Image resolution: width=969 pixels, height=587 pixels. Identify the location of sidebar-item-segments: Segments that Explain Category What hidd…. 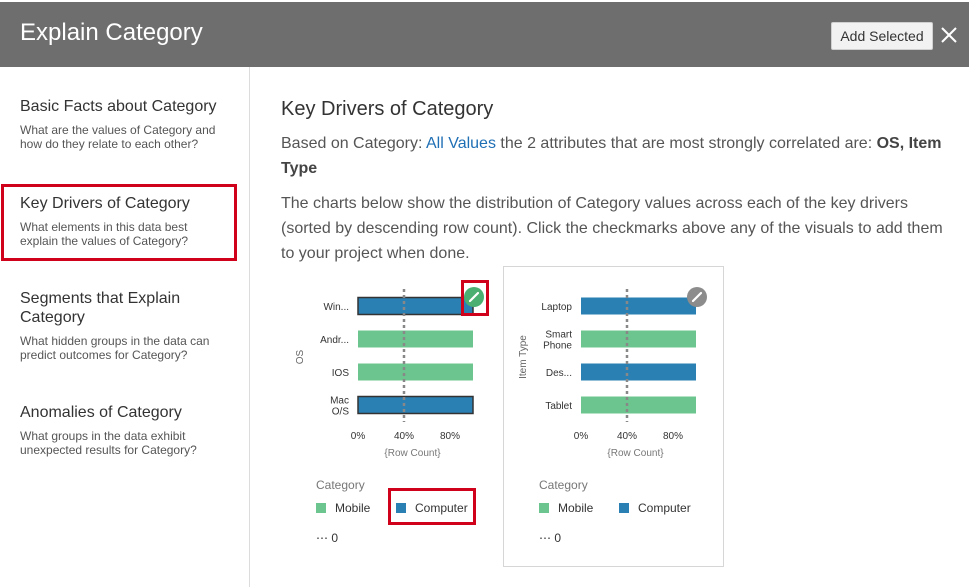
(124, 325).